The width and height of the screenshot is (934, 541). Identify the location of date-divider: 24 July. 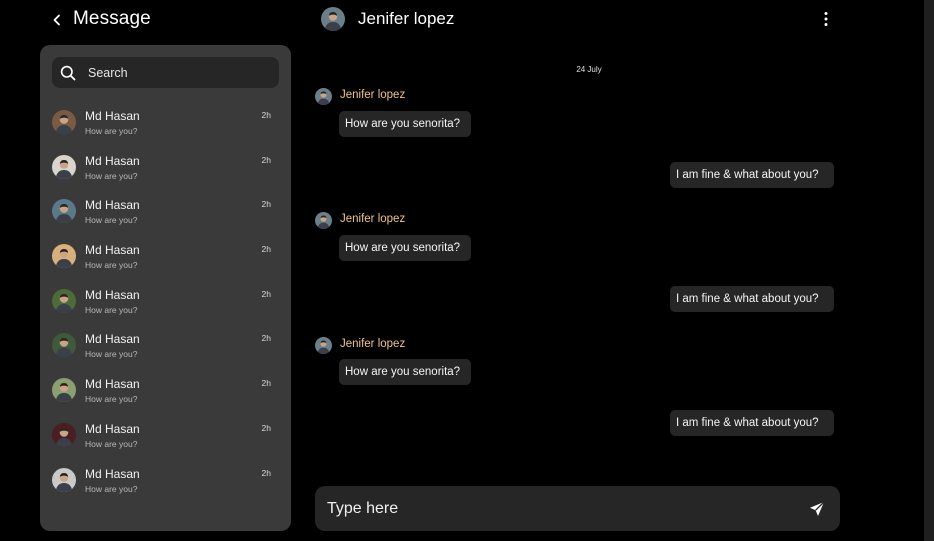
(589, 69).